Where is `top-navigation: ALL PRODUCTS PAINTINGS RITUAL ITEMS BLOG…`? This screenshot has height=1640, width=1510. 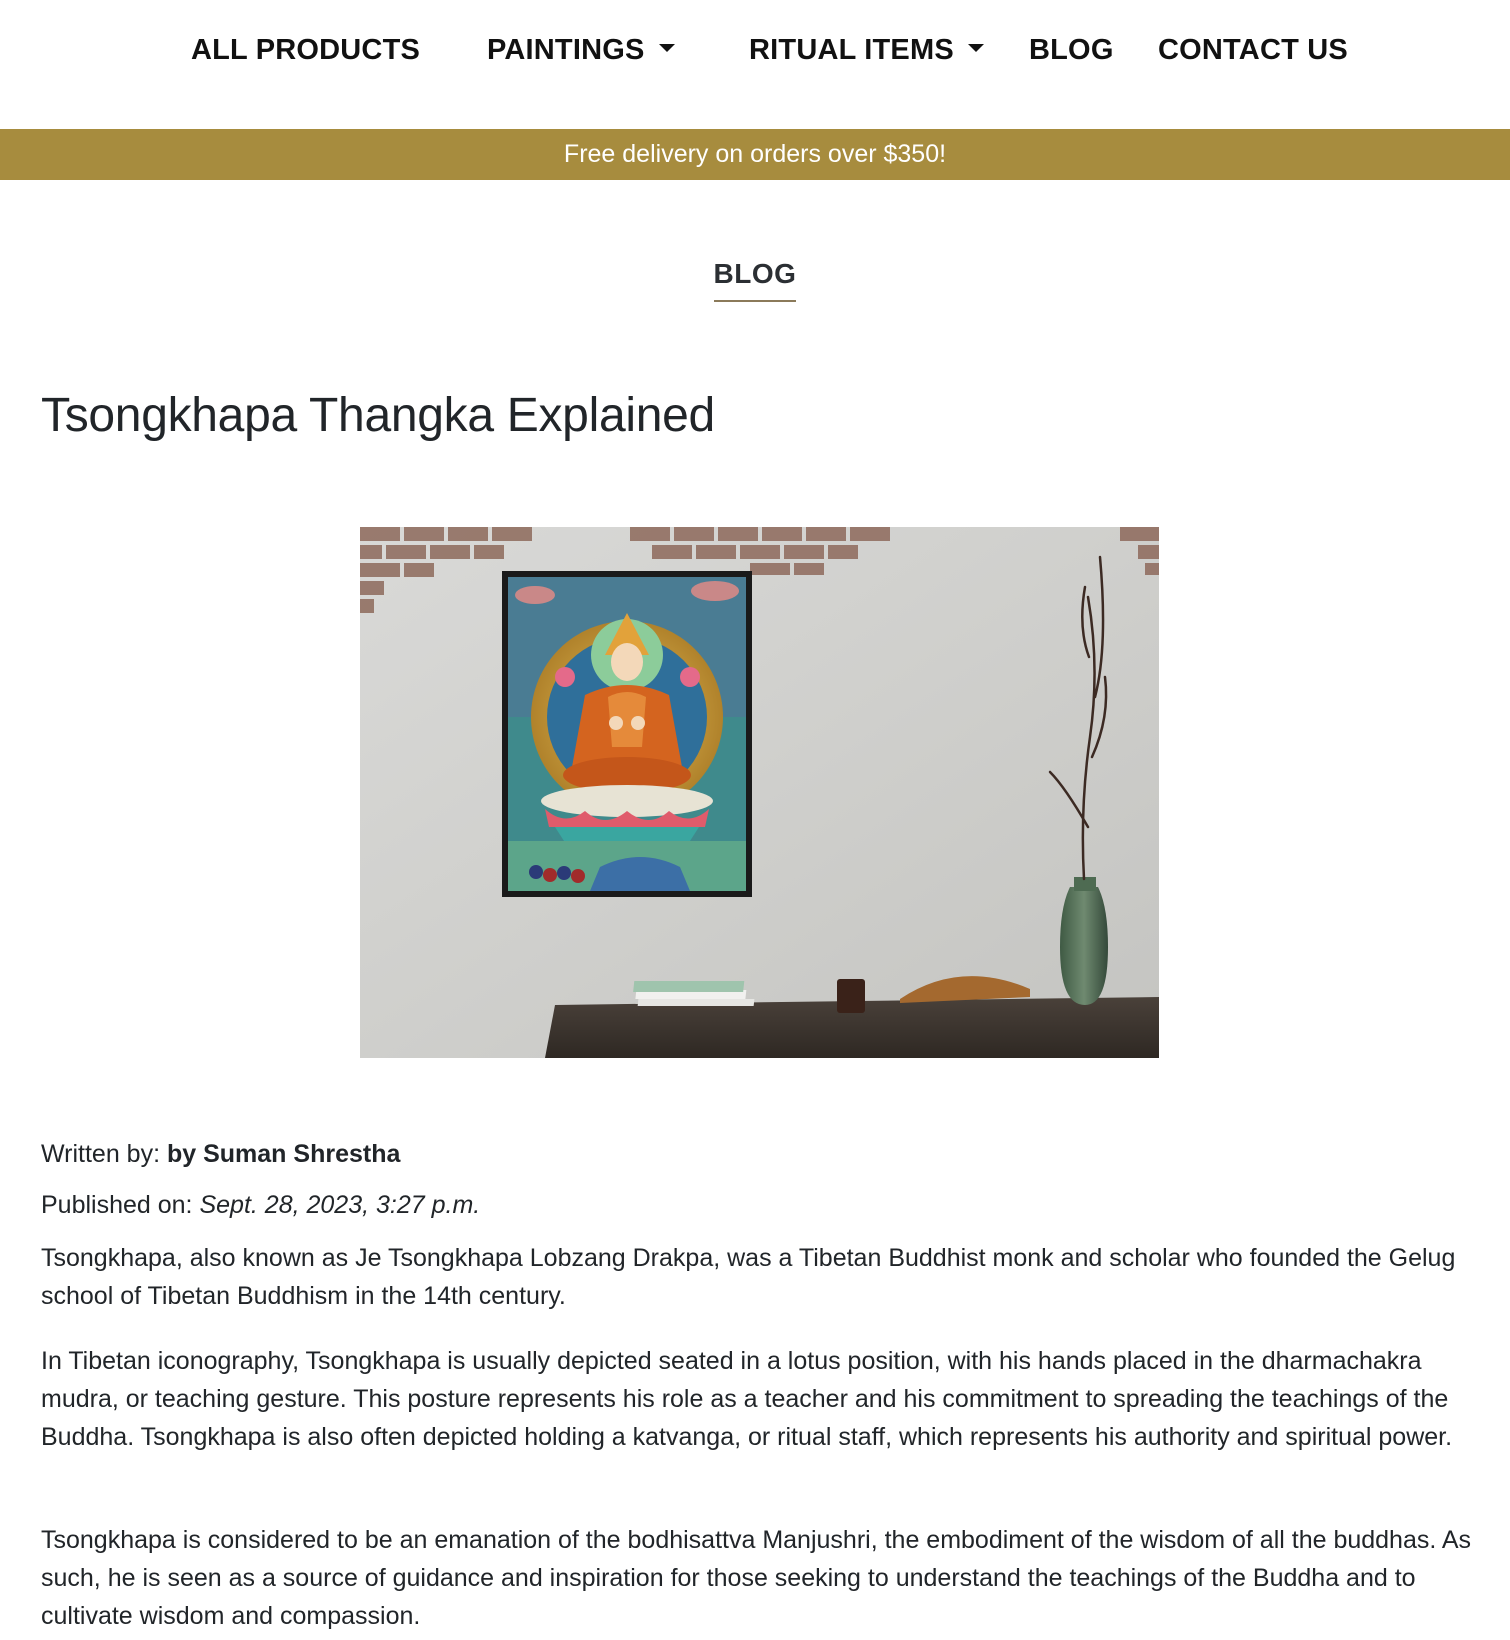
top-navigation: ALL PRODUCTS PAINTINGS RITUAL ITEMS BLOG… is located at coordinates (755, 64).